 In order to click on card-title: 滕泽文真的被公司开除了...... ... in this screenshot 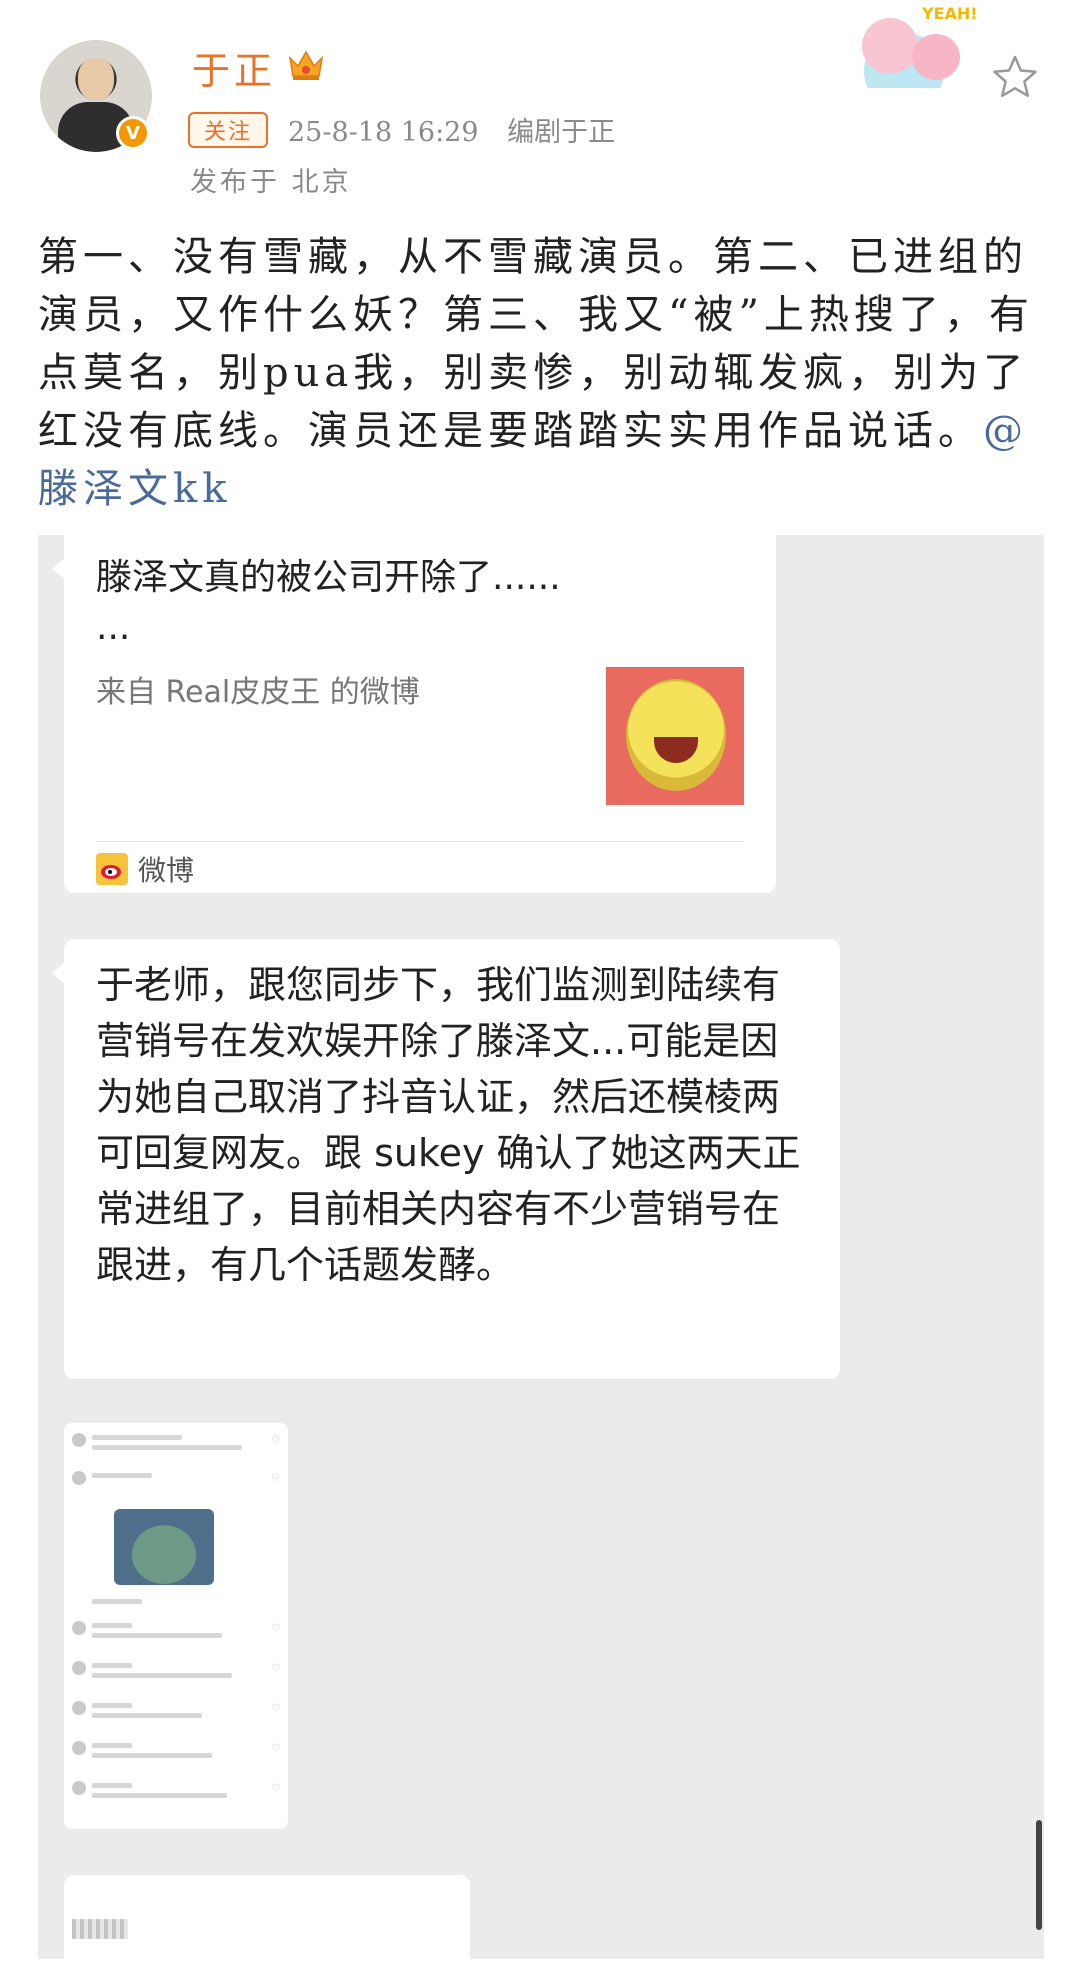, I will do `click(328, 602)`.